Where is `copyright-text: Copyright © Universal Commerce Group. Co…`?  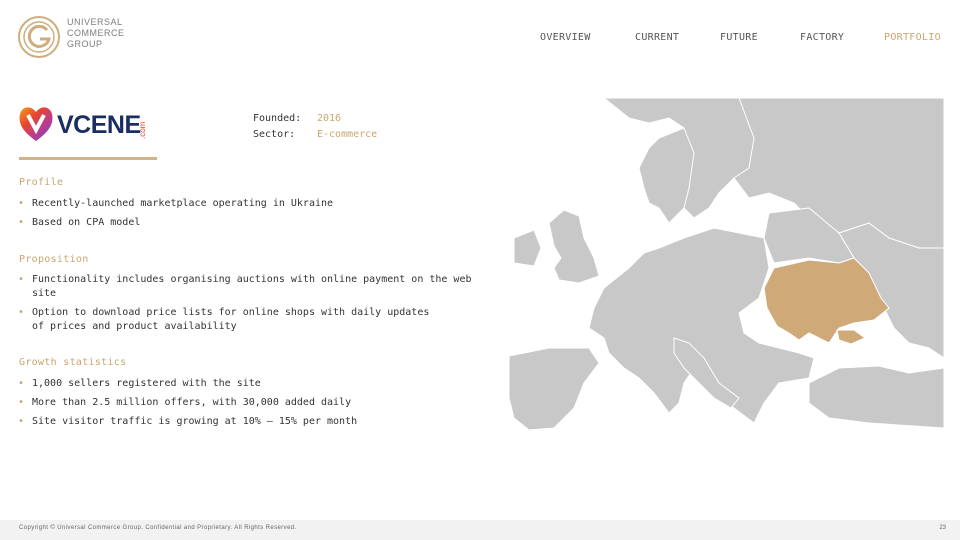
copyright-text: Copyright © Universal Commerce Group. Co… is located at coordinates (158, 528).